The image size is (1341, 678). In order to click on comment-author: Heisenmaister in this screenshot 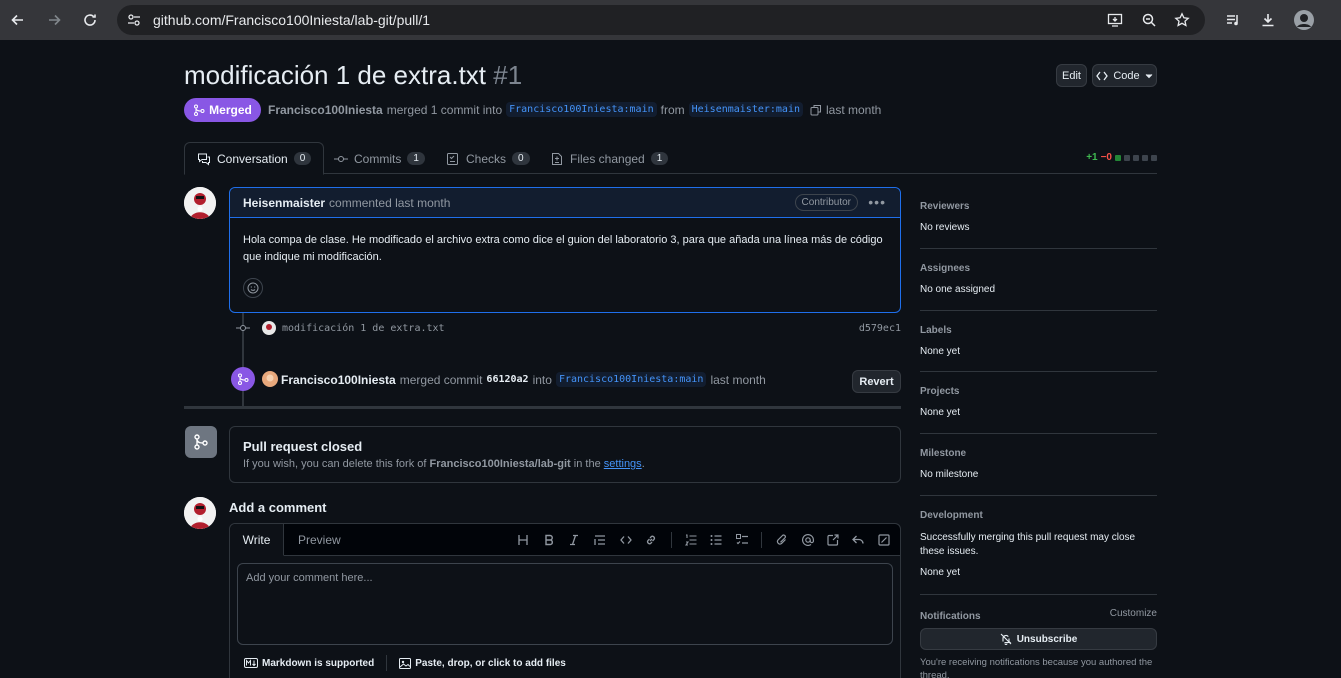, I will do `click(284, 203)`.